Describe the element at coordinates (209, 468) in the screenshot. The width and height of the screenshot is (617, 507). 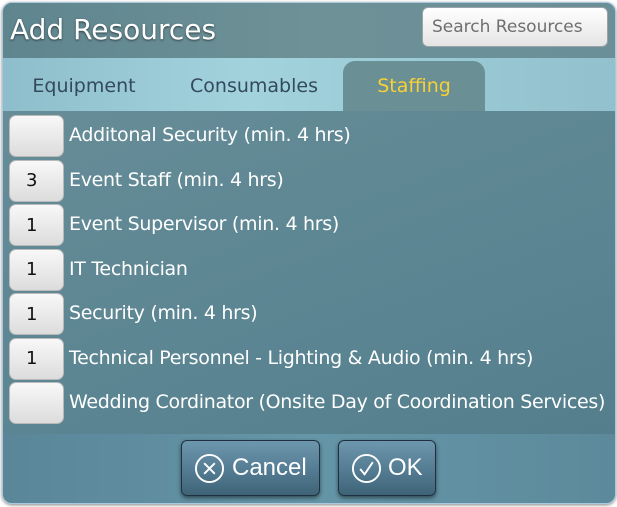
I see `circle-x-icon` at that location.